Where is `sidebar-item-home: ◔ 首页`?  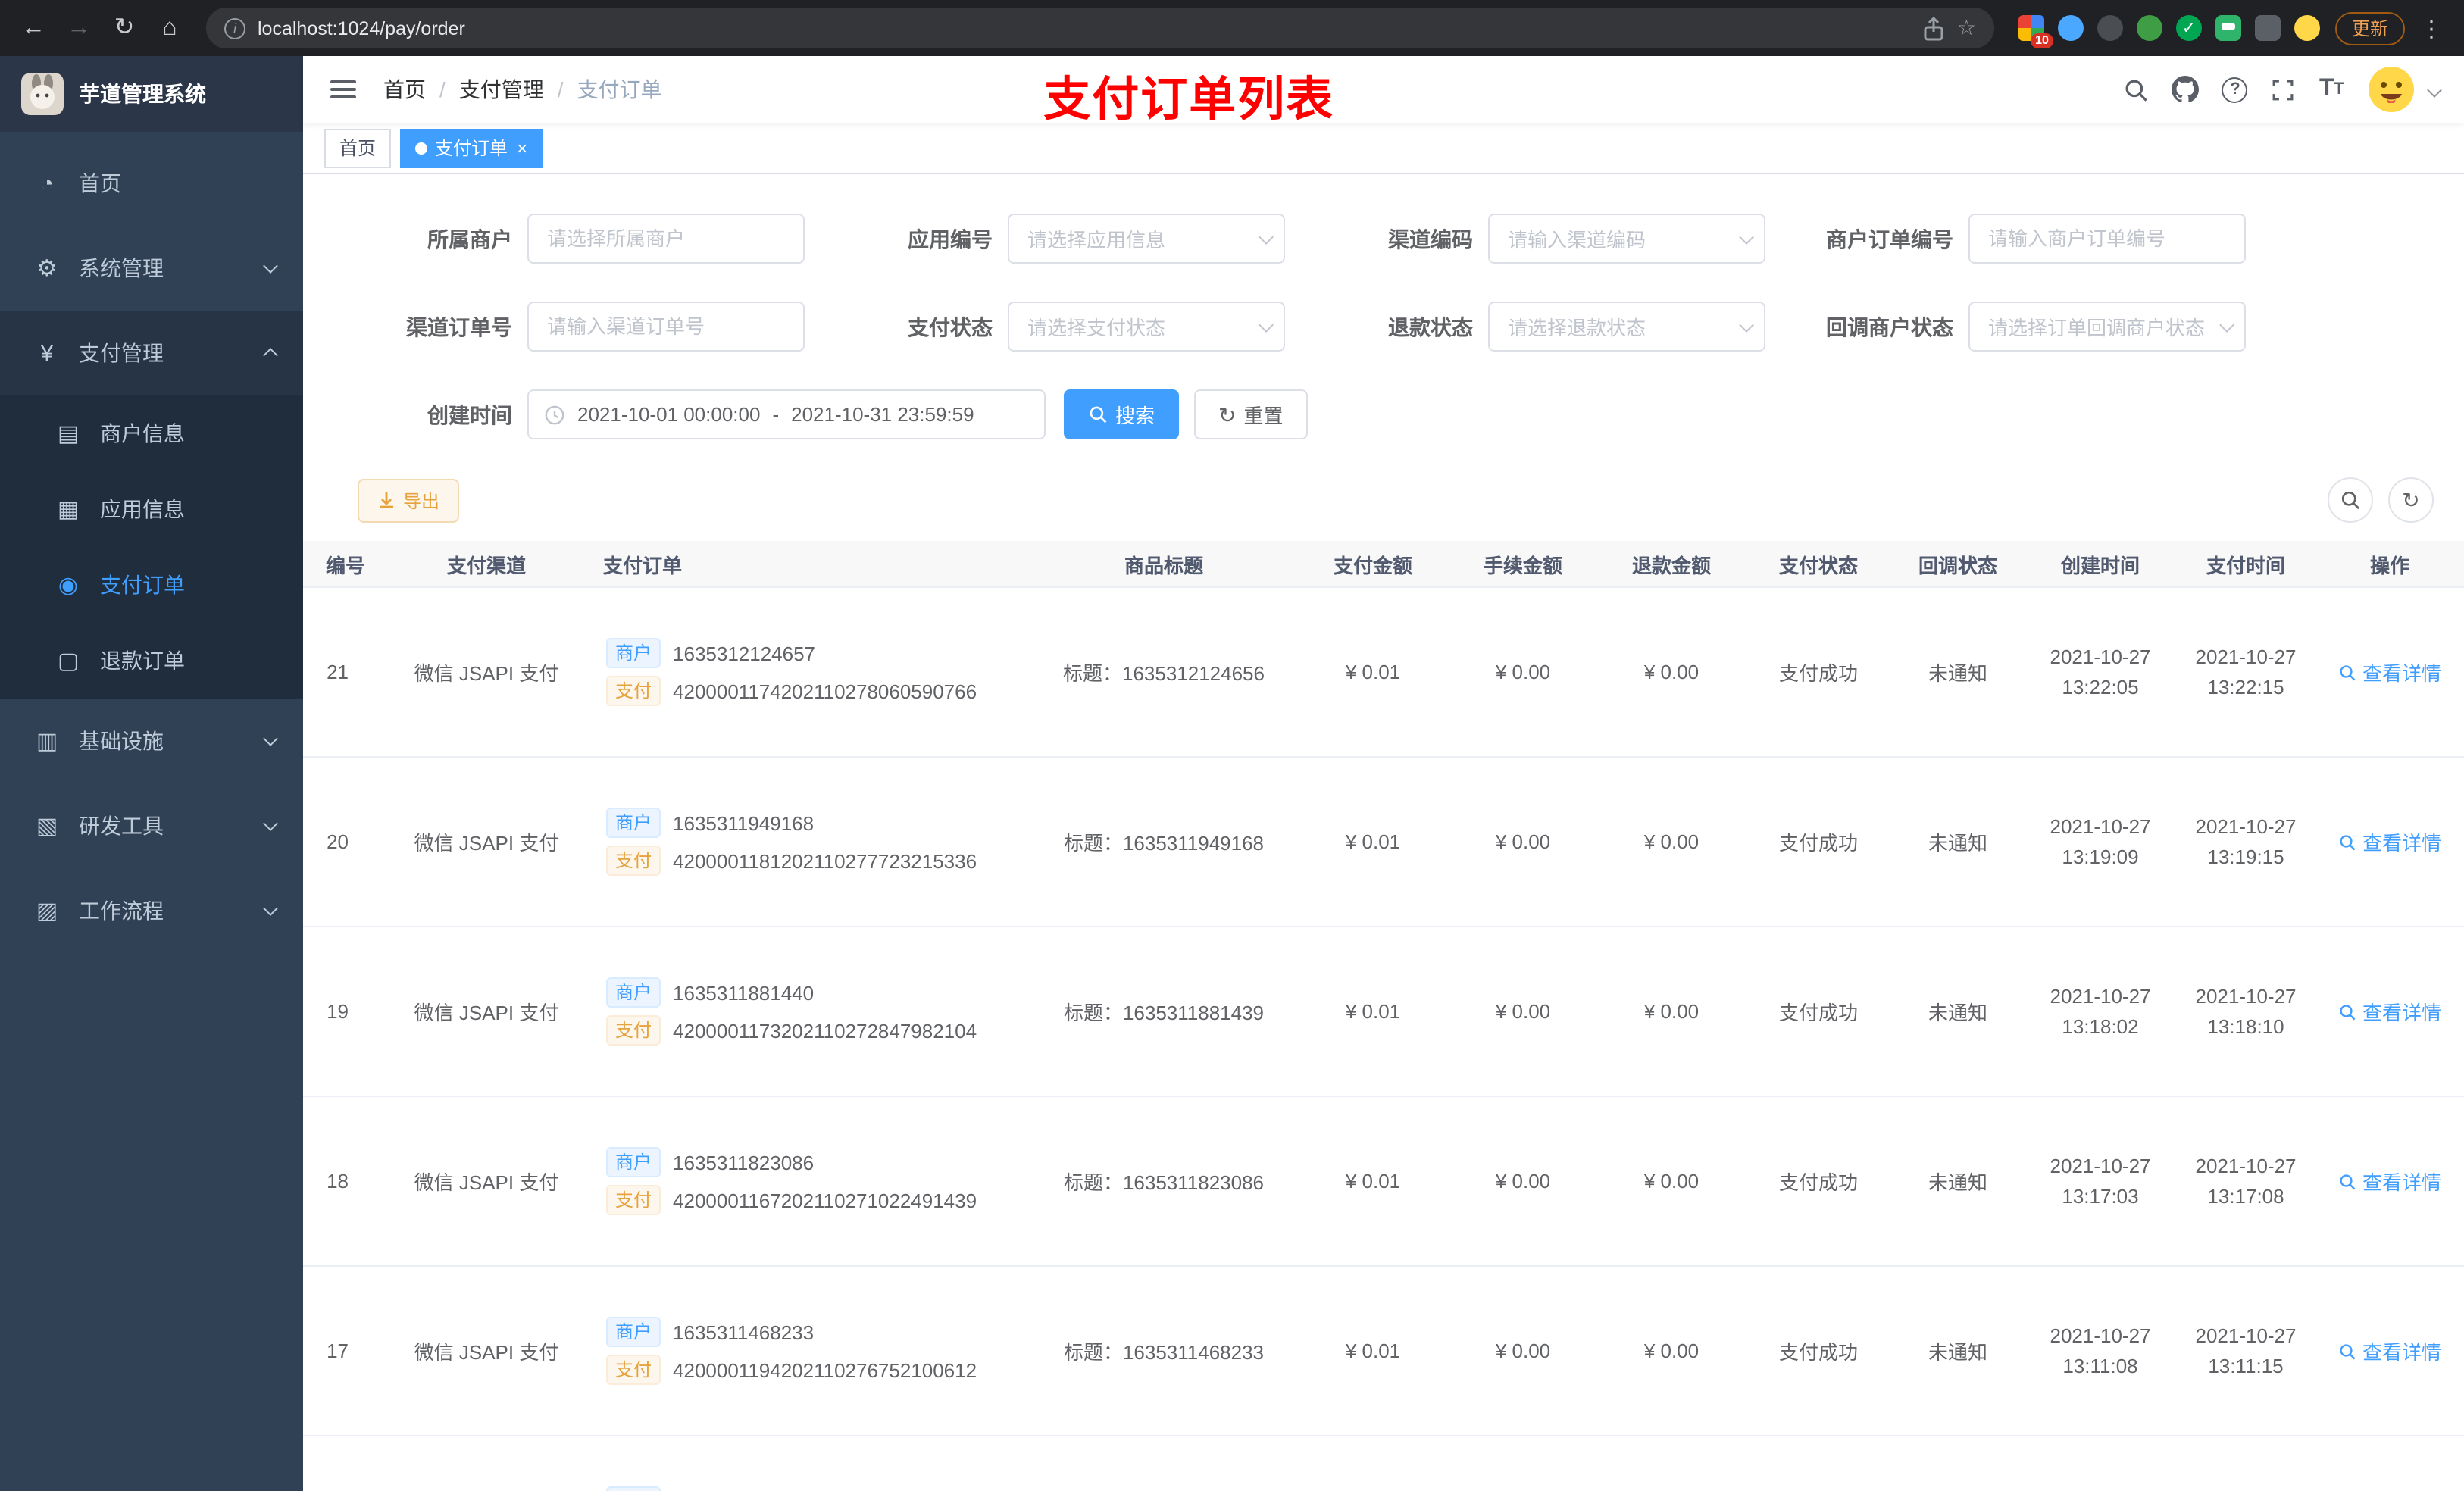 sidebar-item-home: ◔ 首页 is located at coordinates (151, 183).